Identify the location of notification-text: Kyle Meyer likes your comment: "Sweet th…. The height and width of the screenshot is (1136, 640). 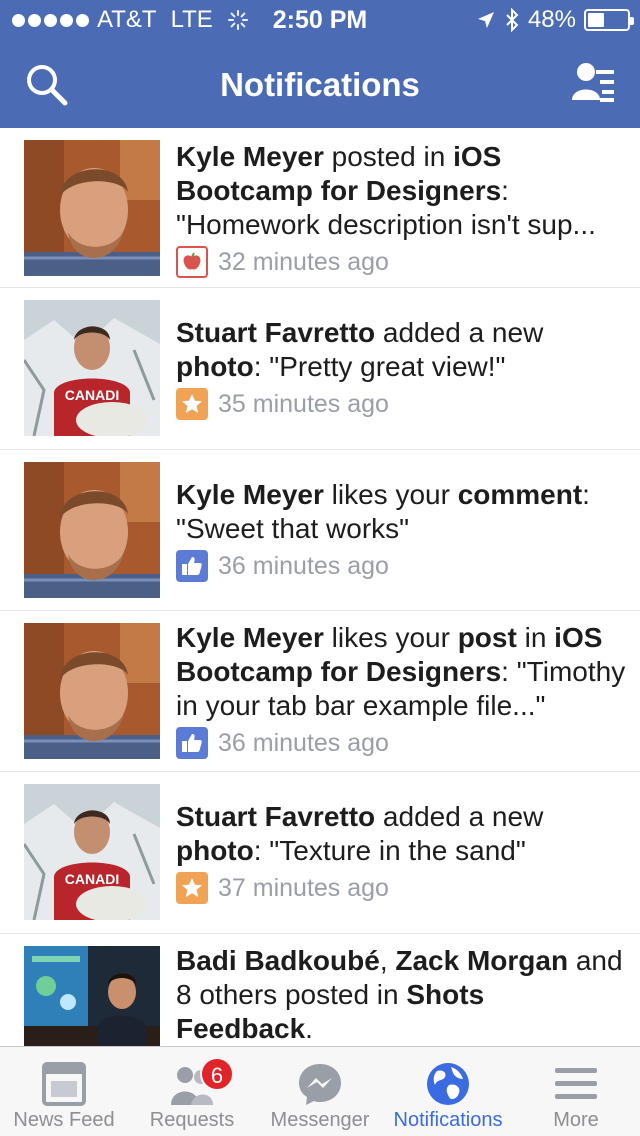
(401, 512).